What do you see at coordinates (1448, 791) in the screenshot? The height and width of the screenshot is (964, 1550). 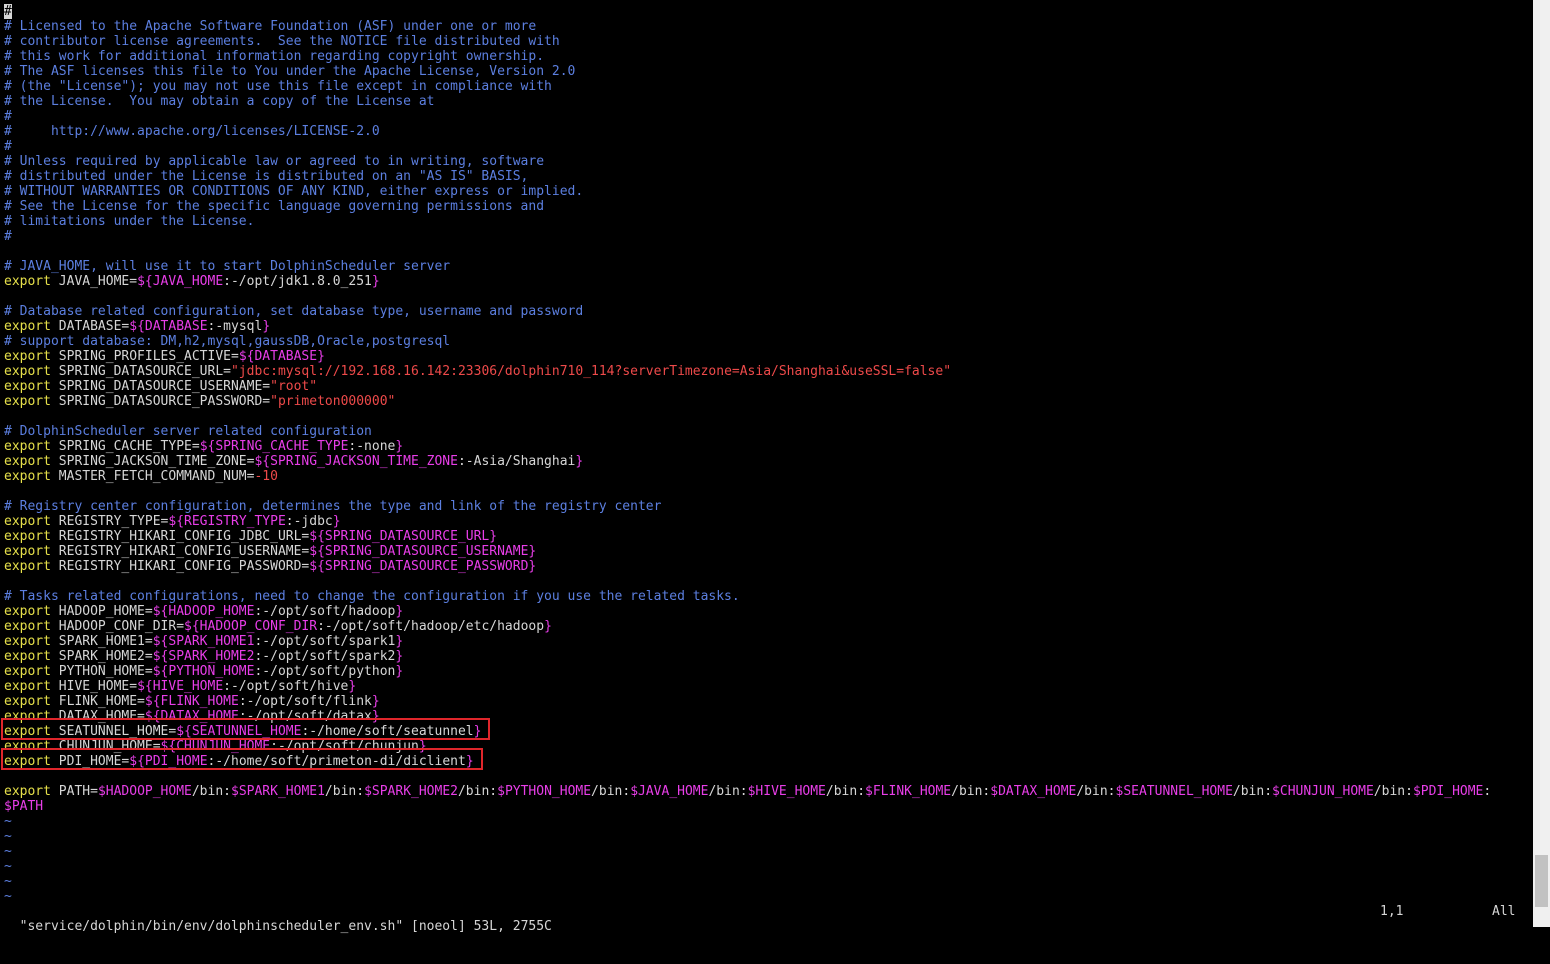 I see `code-token-var: $PDI_HOME` at bounding box center [1448, 791].